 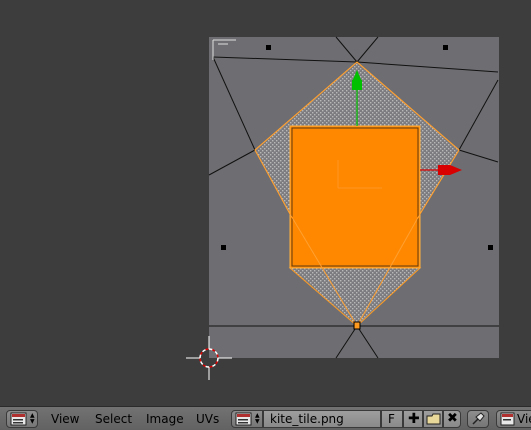 I want to click on close-icon: ✖, so click(x=452, y=418).